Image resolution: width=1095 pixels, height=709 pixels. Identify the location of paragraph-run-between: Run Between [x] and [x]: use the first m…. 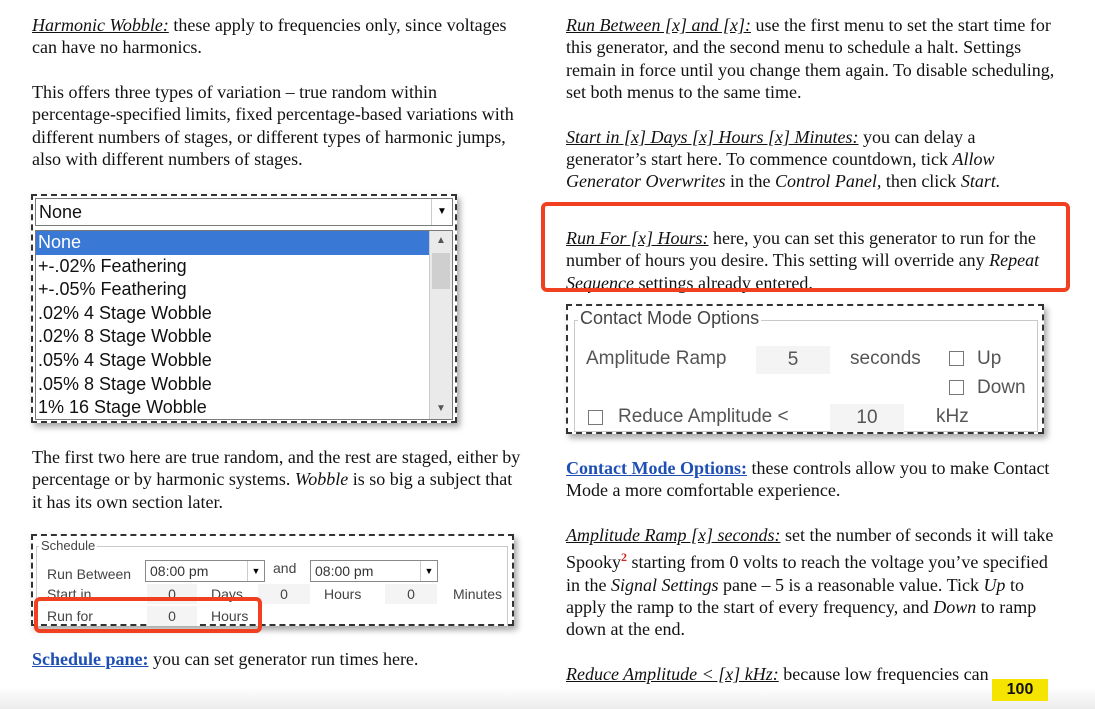
(811, 59).